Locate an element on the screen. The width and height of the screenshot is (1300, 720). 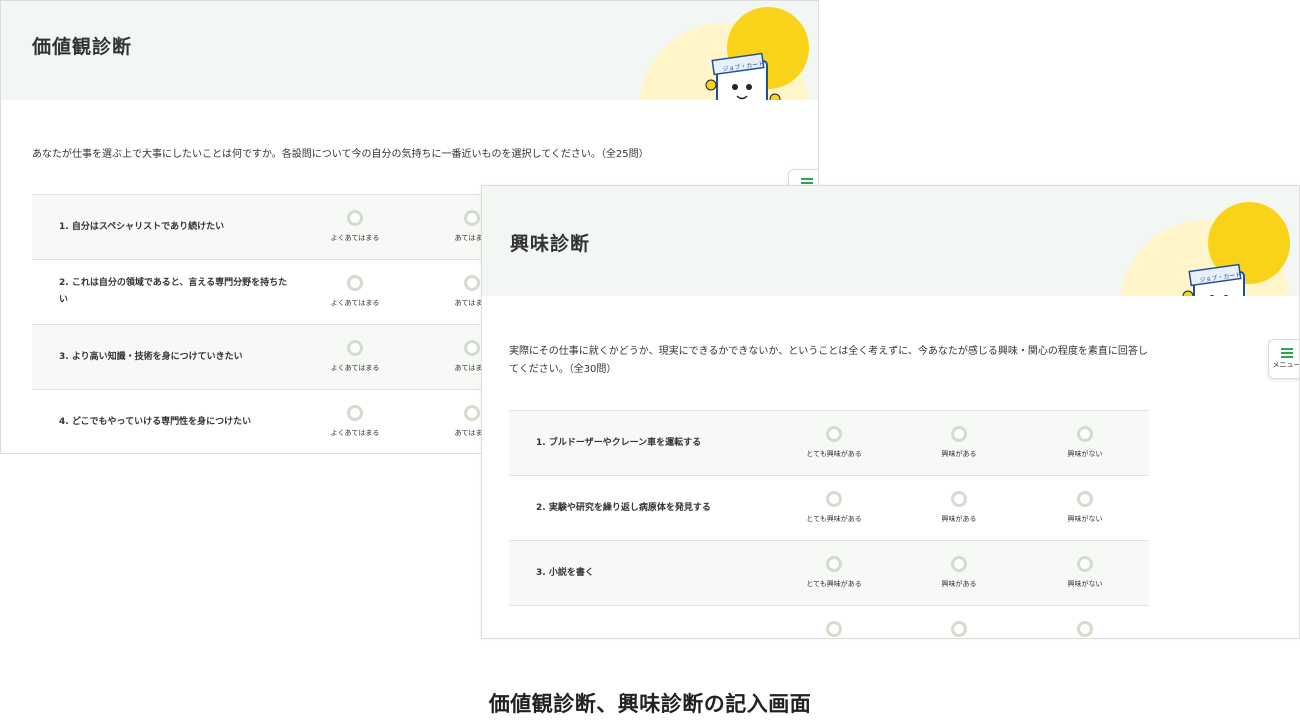
question-text: 3. より高い知識・技術を身につけていきたい is located at coordinates (151, 357).